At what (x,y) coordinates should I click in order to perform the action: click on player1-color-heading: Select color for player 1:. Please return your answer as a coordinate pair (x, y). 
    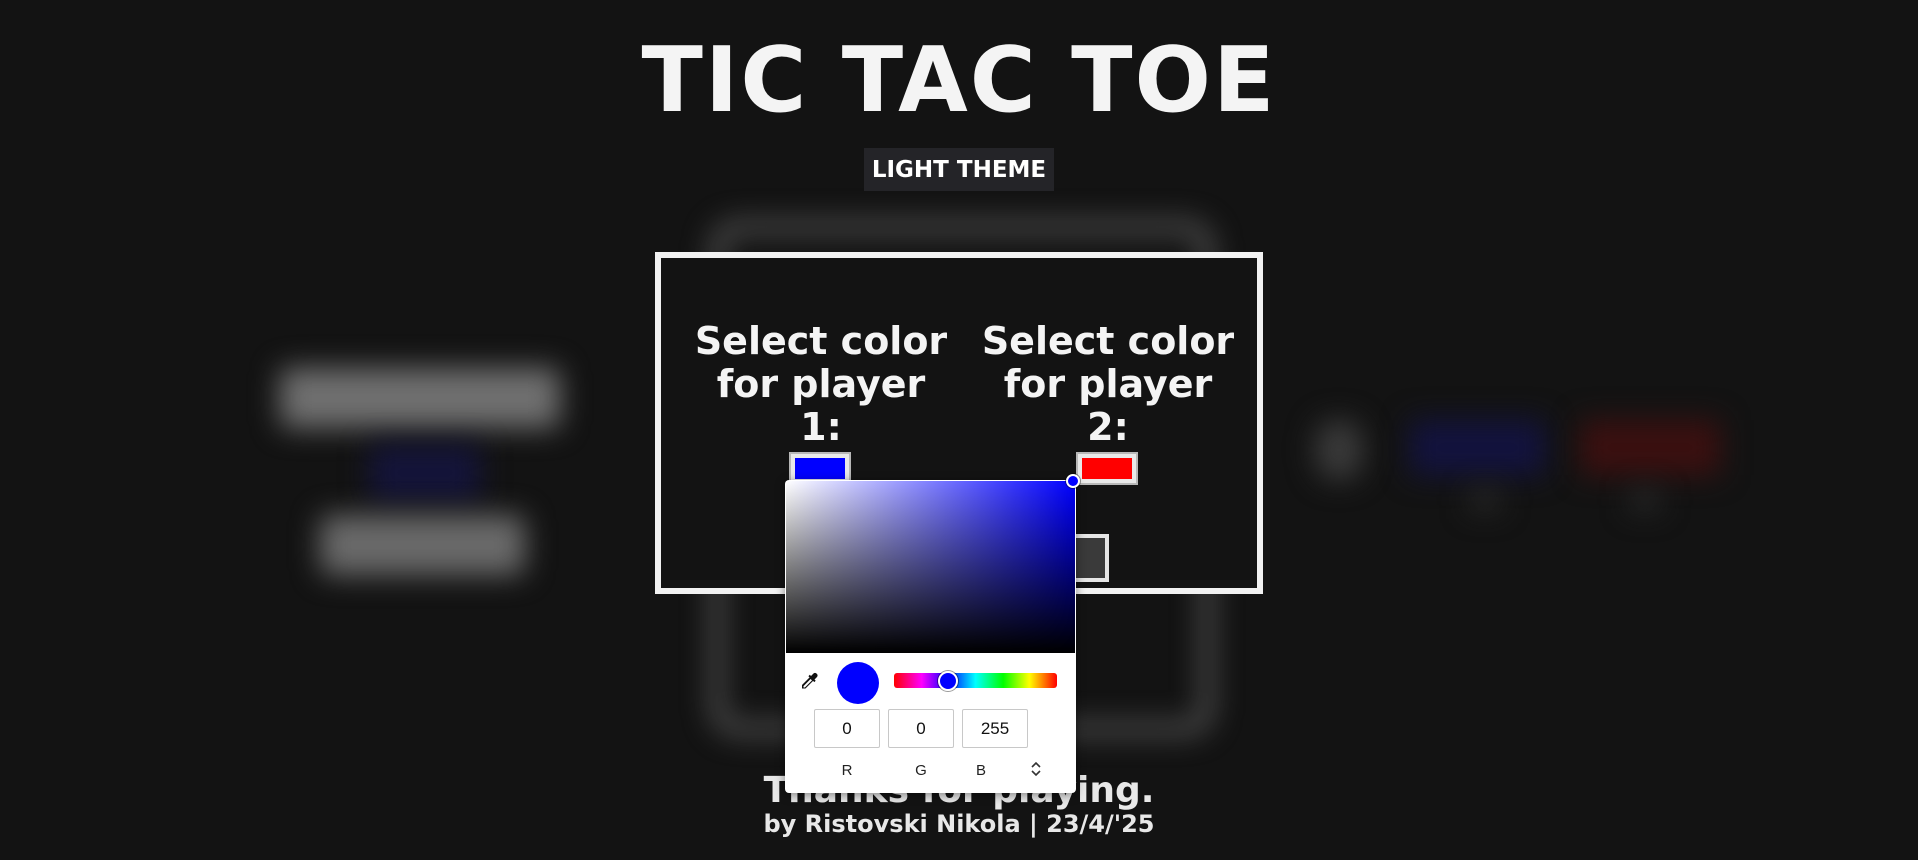
    Looking at the image, I should click on (821, 384).